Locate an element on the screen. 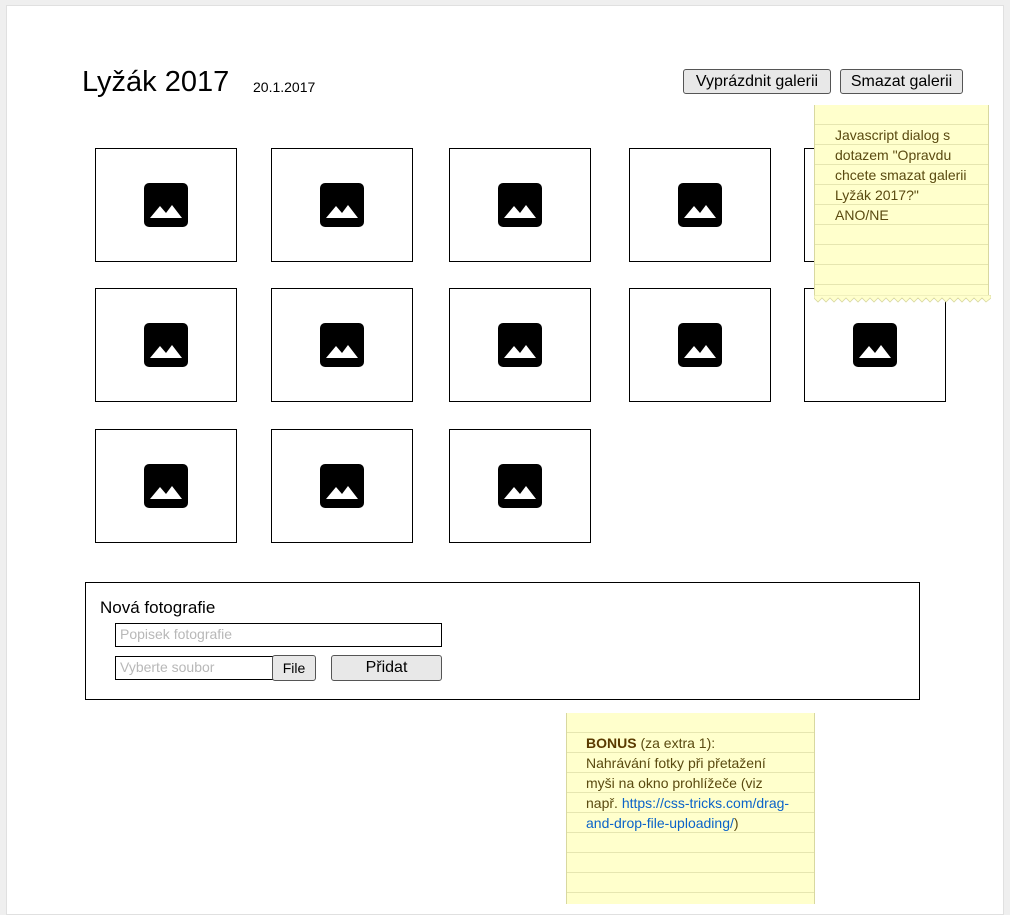 The image size is (1010, 915). note-line: dotazem "Opravdu is located at coordinates (893, 155).